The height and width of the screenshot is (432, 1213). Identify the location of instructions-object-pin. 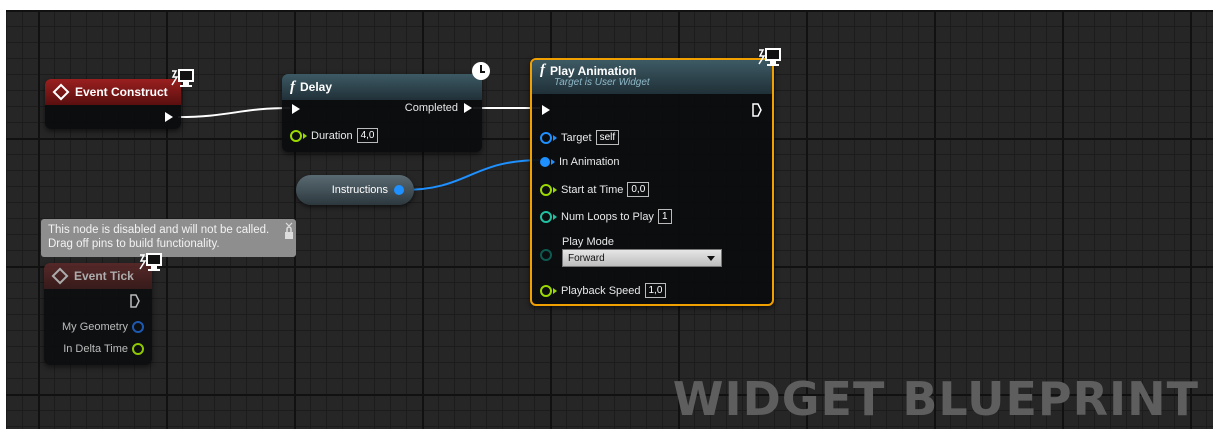
(399, 190).